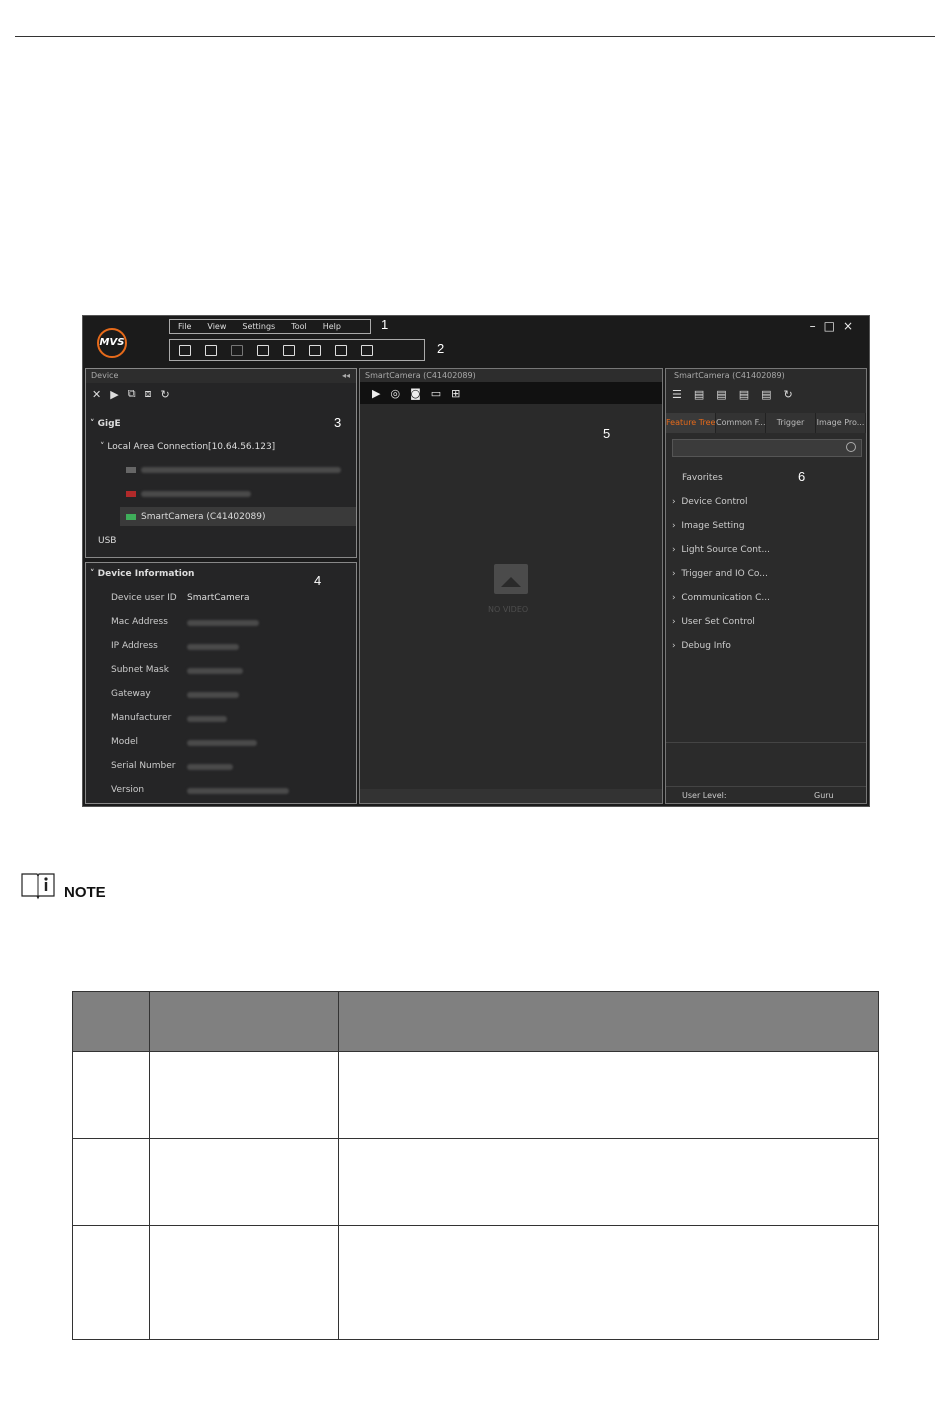  I want to click on collapse-icon: ◂◂, so click(346, 376).